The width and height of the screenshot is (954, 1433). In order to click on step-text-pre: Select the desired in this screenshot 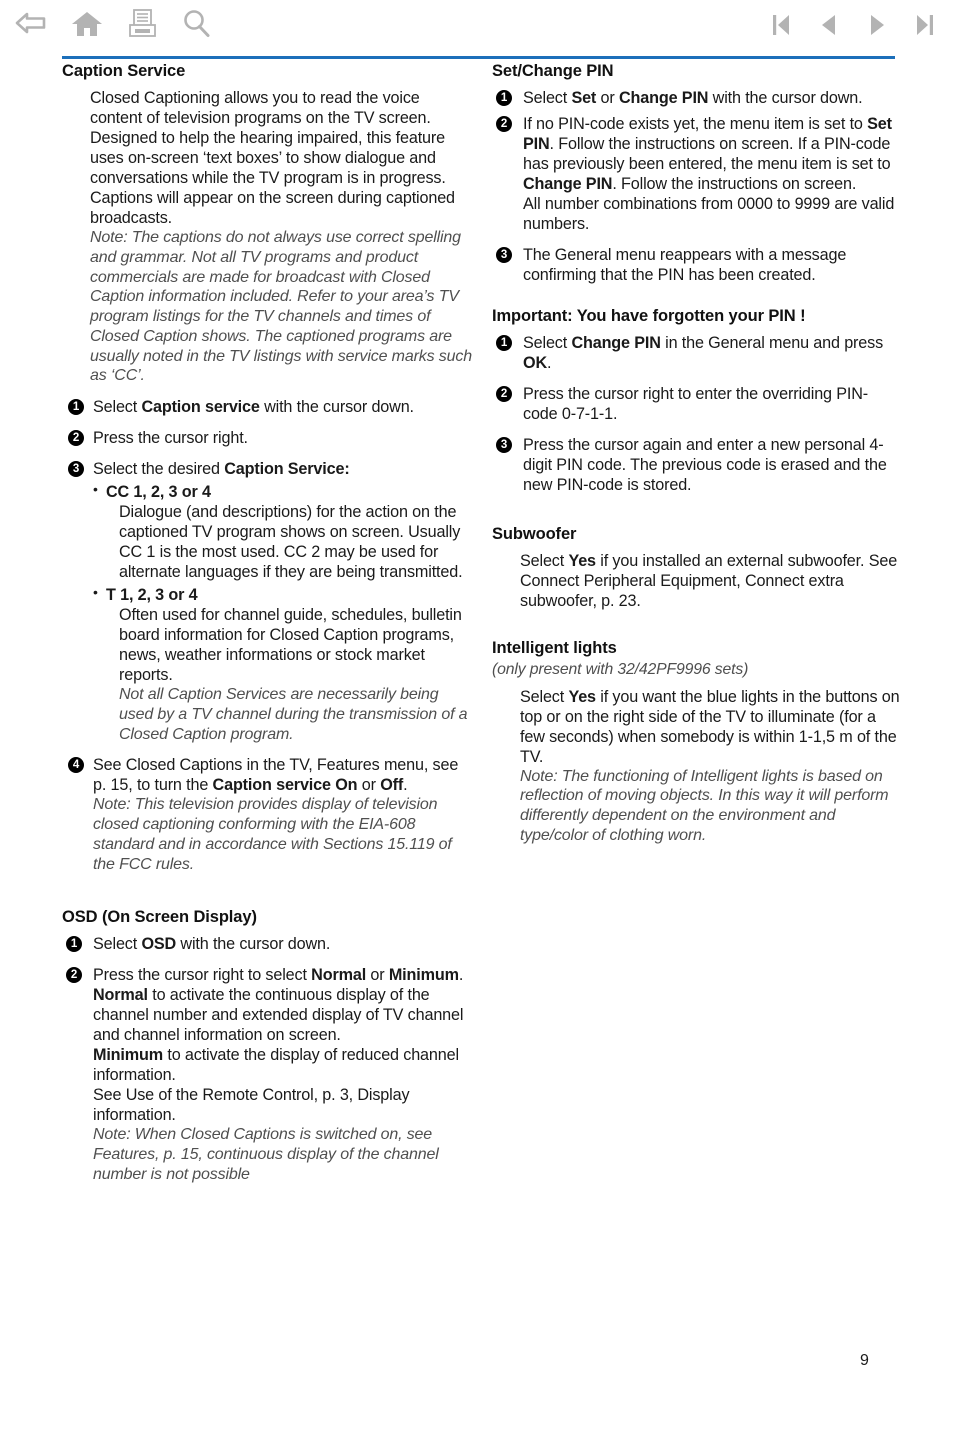, I will do `click(159, 469)`.